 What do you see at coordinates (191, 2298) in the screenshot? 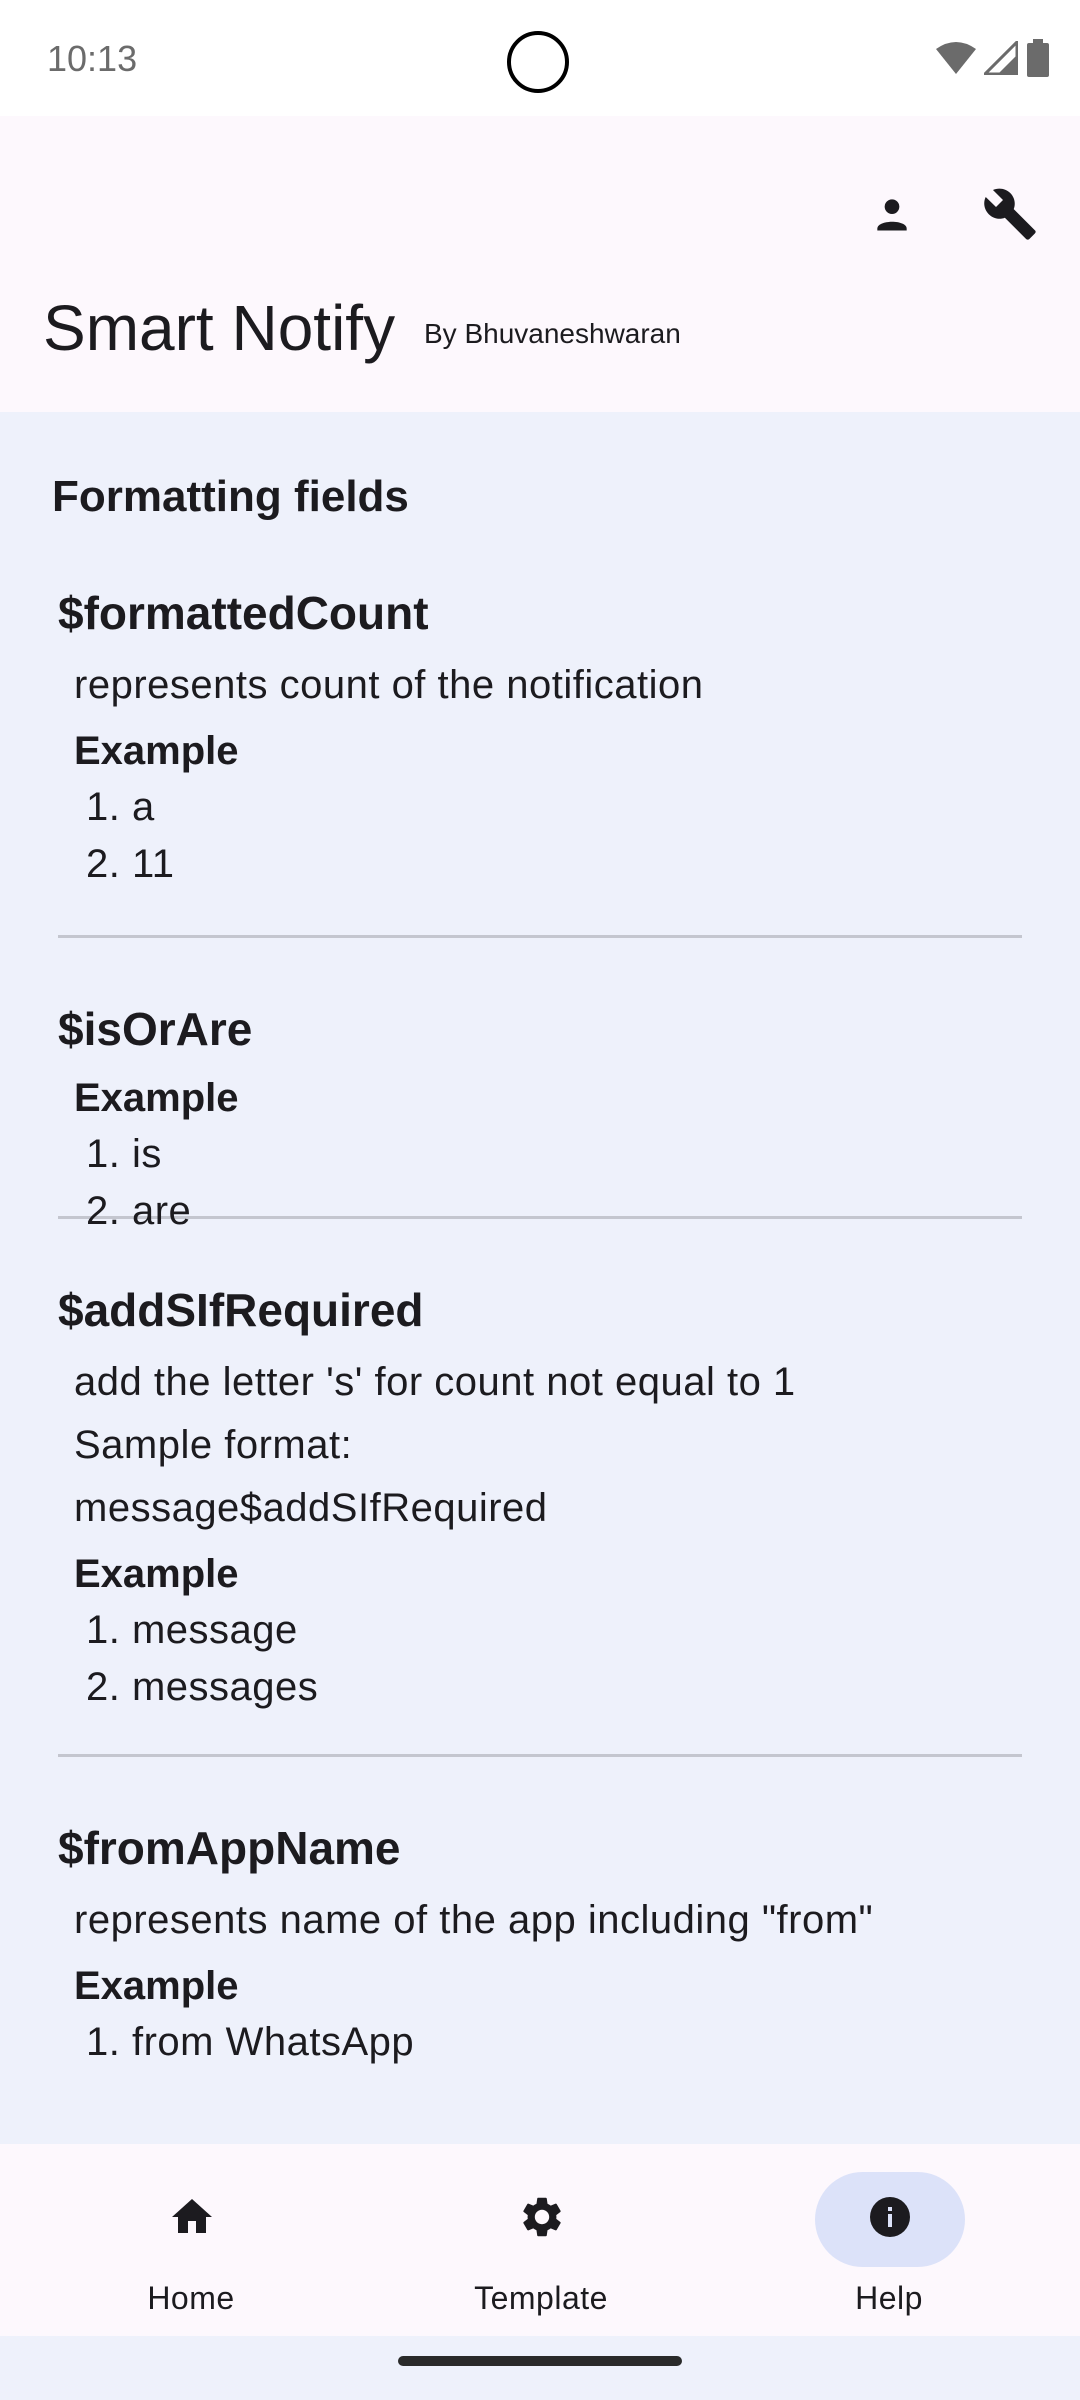
I see `nav-label-home: Home` at bounding box center [191, 2298].